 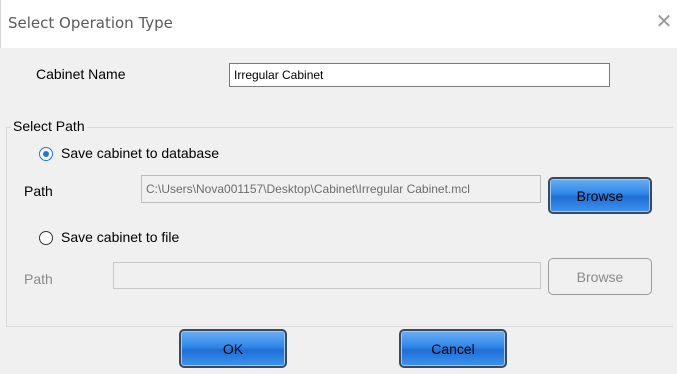 What do you see at coordinates (664, 21) in the screenshot?
I see `close-icon: ✕` at bounding box center [664, 21].